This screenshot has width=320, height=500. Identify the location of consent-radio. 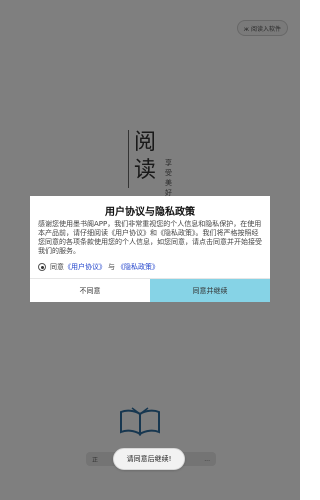
(42, 267).